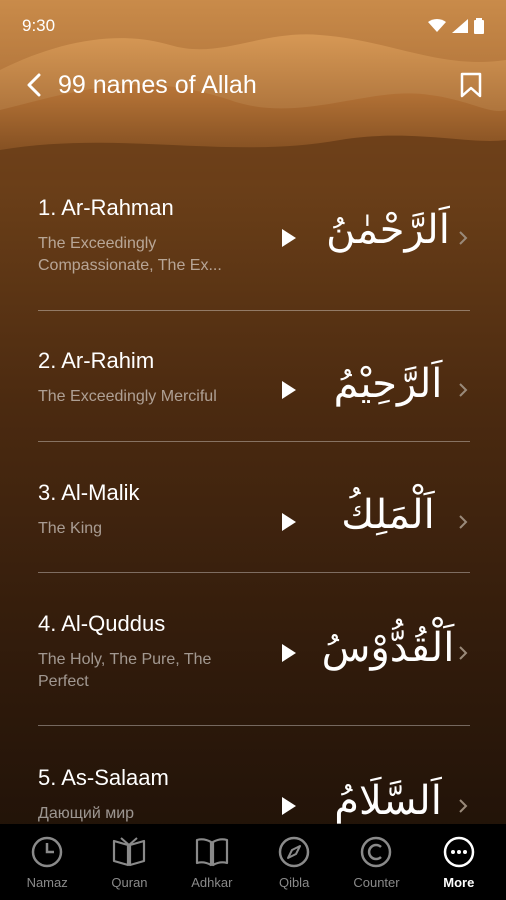 The width and height of the screenshot is (506, 900). Describe the element at coordinates (388, 384) in the screenshot. I see `arabic-name: اَلرَّحِيْمُ` at that location.